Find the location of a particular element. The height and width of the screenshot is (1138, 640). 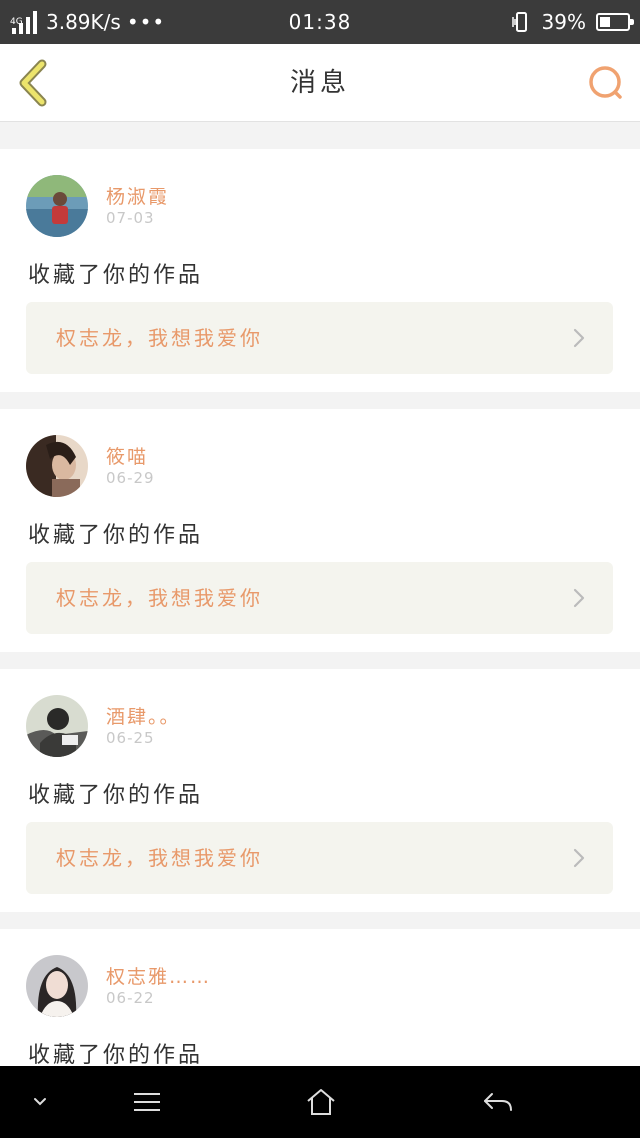

chevron-down-icon is located at coordinates (40, 1102).